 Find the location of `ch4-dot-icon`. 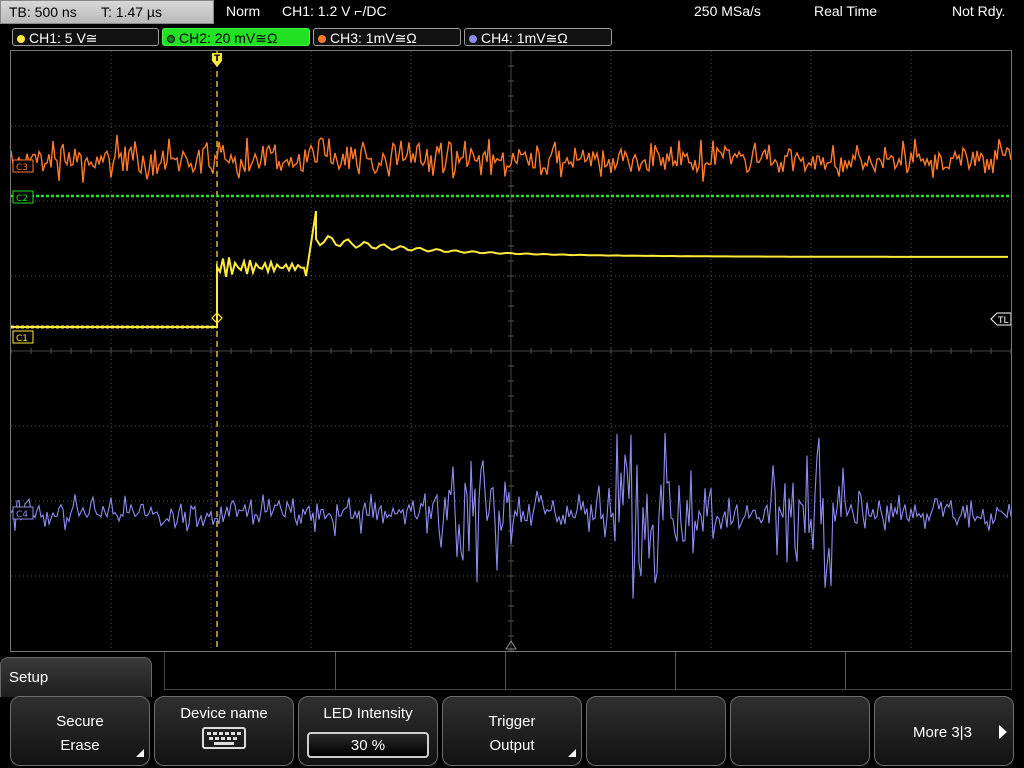

ch4-dot-icon is located at coordinates (473, 39).